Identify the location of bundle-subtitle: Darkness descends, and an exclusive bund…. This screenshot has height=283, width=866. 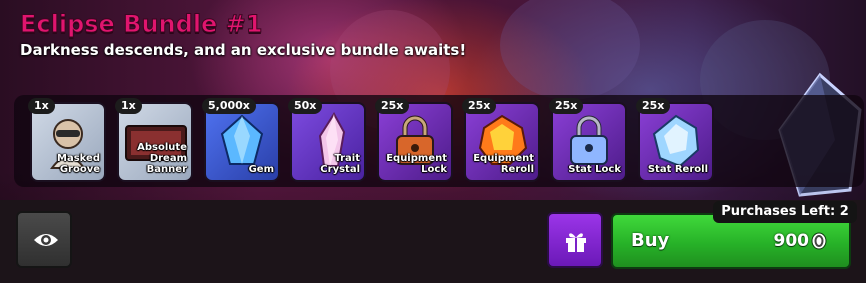
(243, 50).